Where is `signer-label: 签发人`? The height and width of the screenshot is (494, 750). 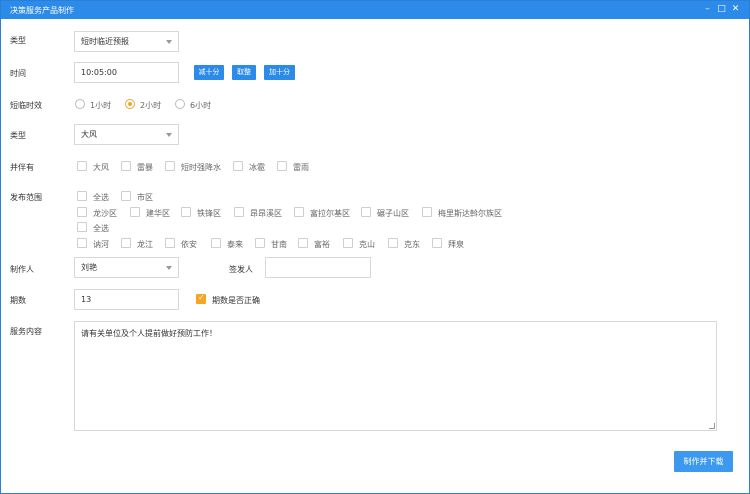
signer-label: 签发人 is located at coordinates (241, 269).